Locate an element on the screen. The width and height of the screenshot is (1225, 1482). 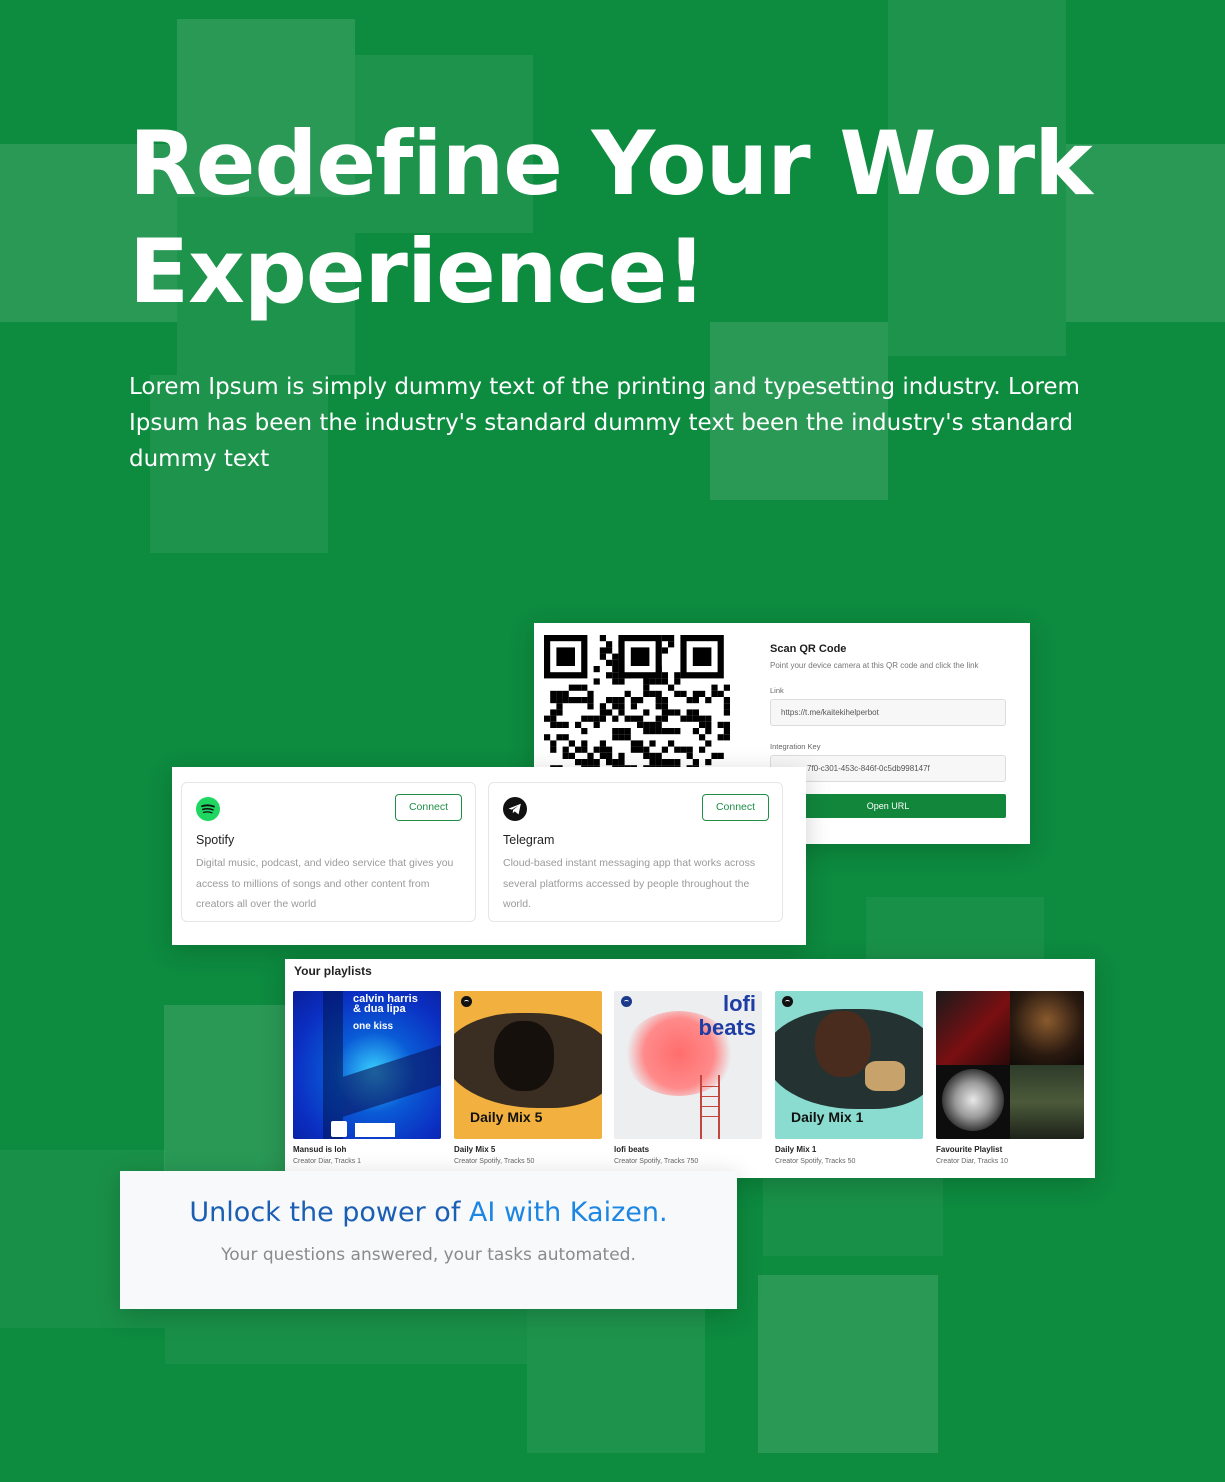
spotify-connect-button: Connect is located at coordinates (428, 807).